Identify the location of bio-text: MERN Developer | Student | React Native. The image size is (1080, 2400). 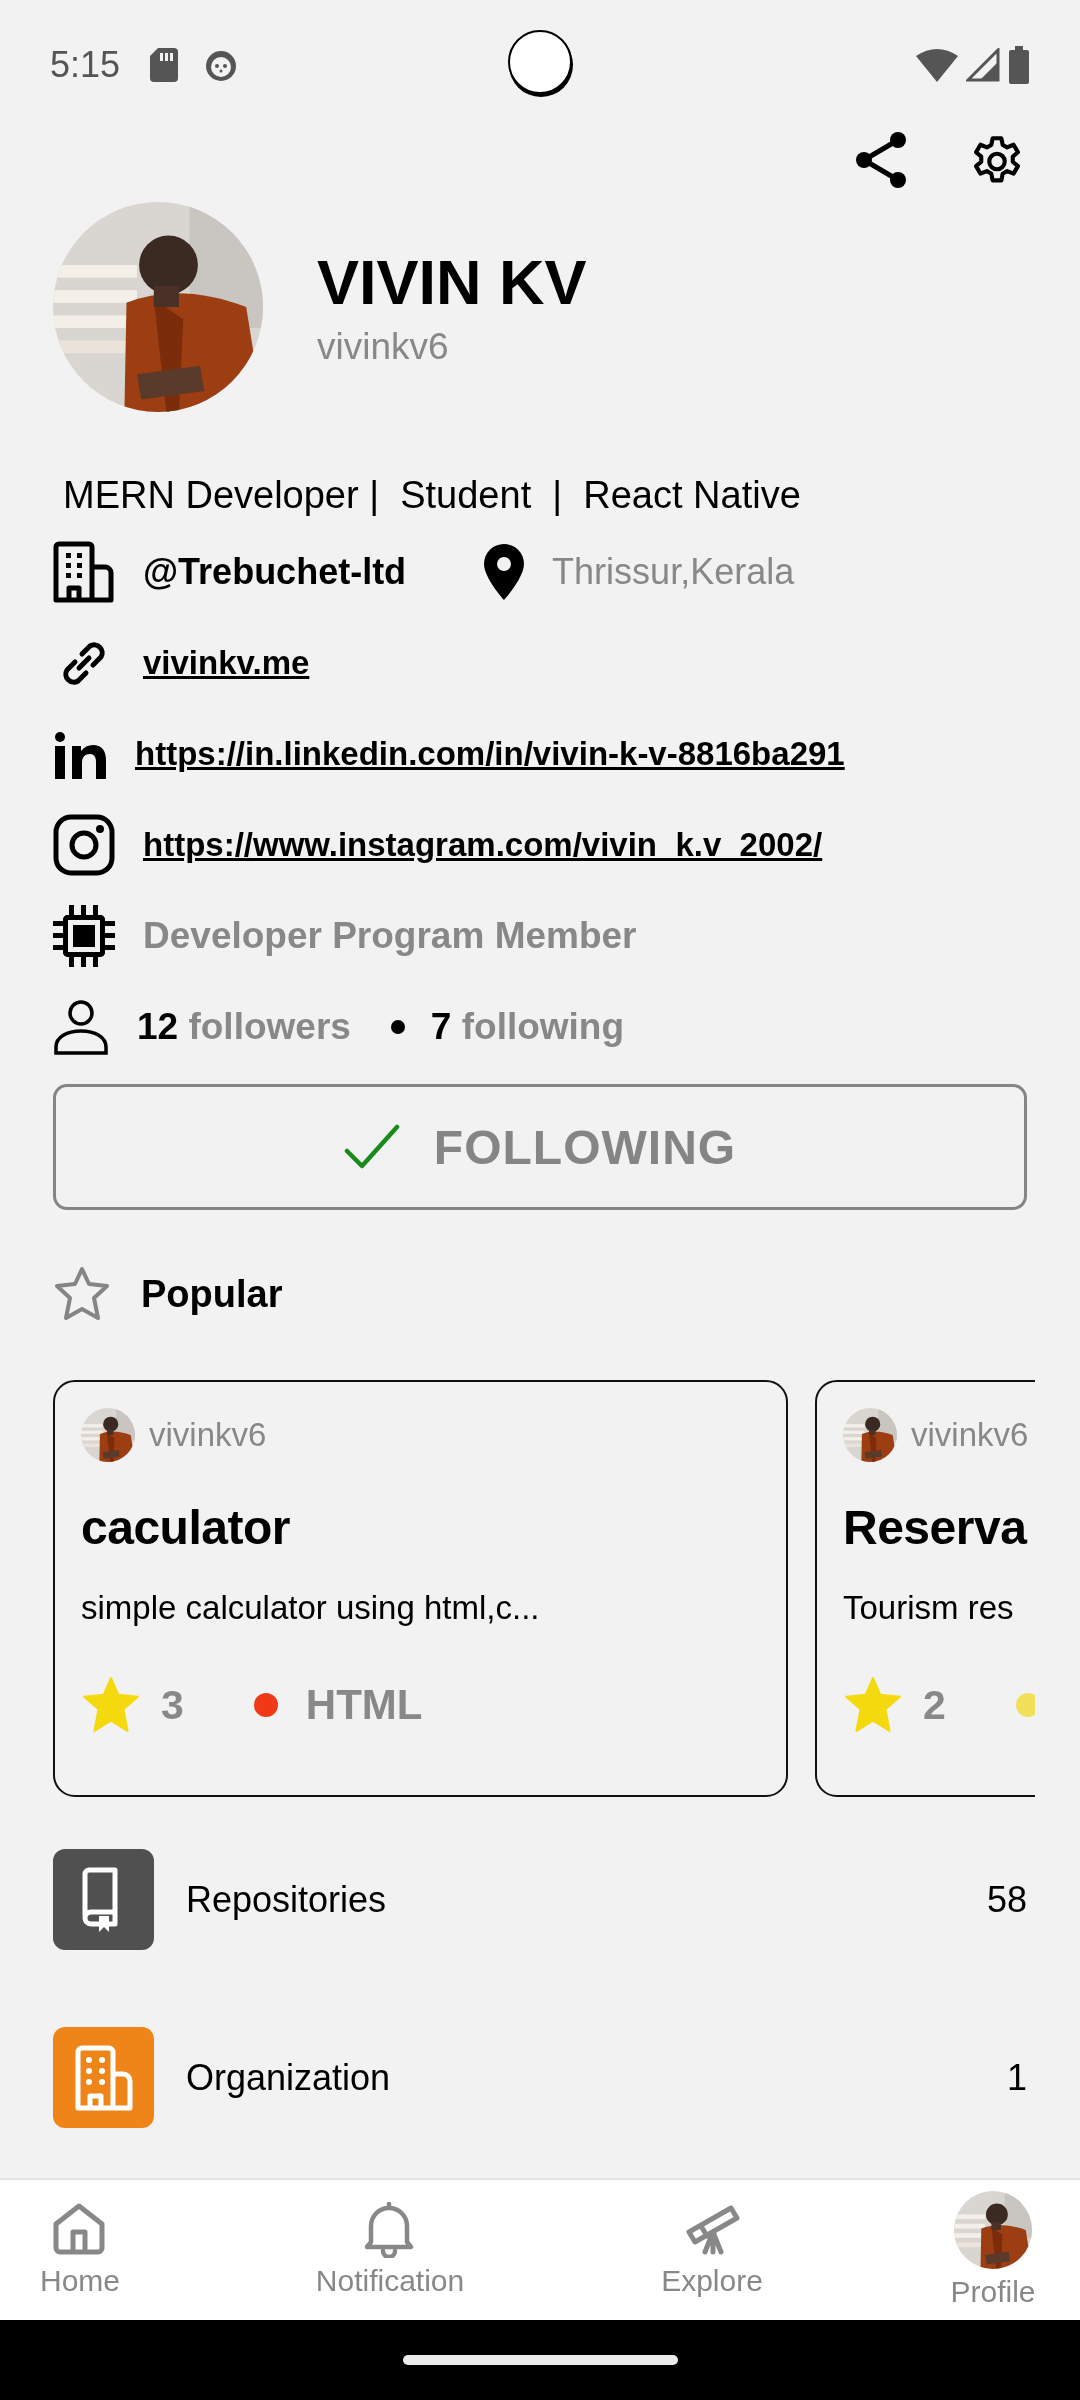
(432, 495).